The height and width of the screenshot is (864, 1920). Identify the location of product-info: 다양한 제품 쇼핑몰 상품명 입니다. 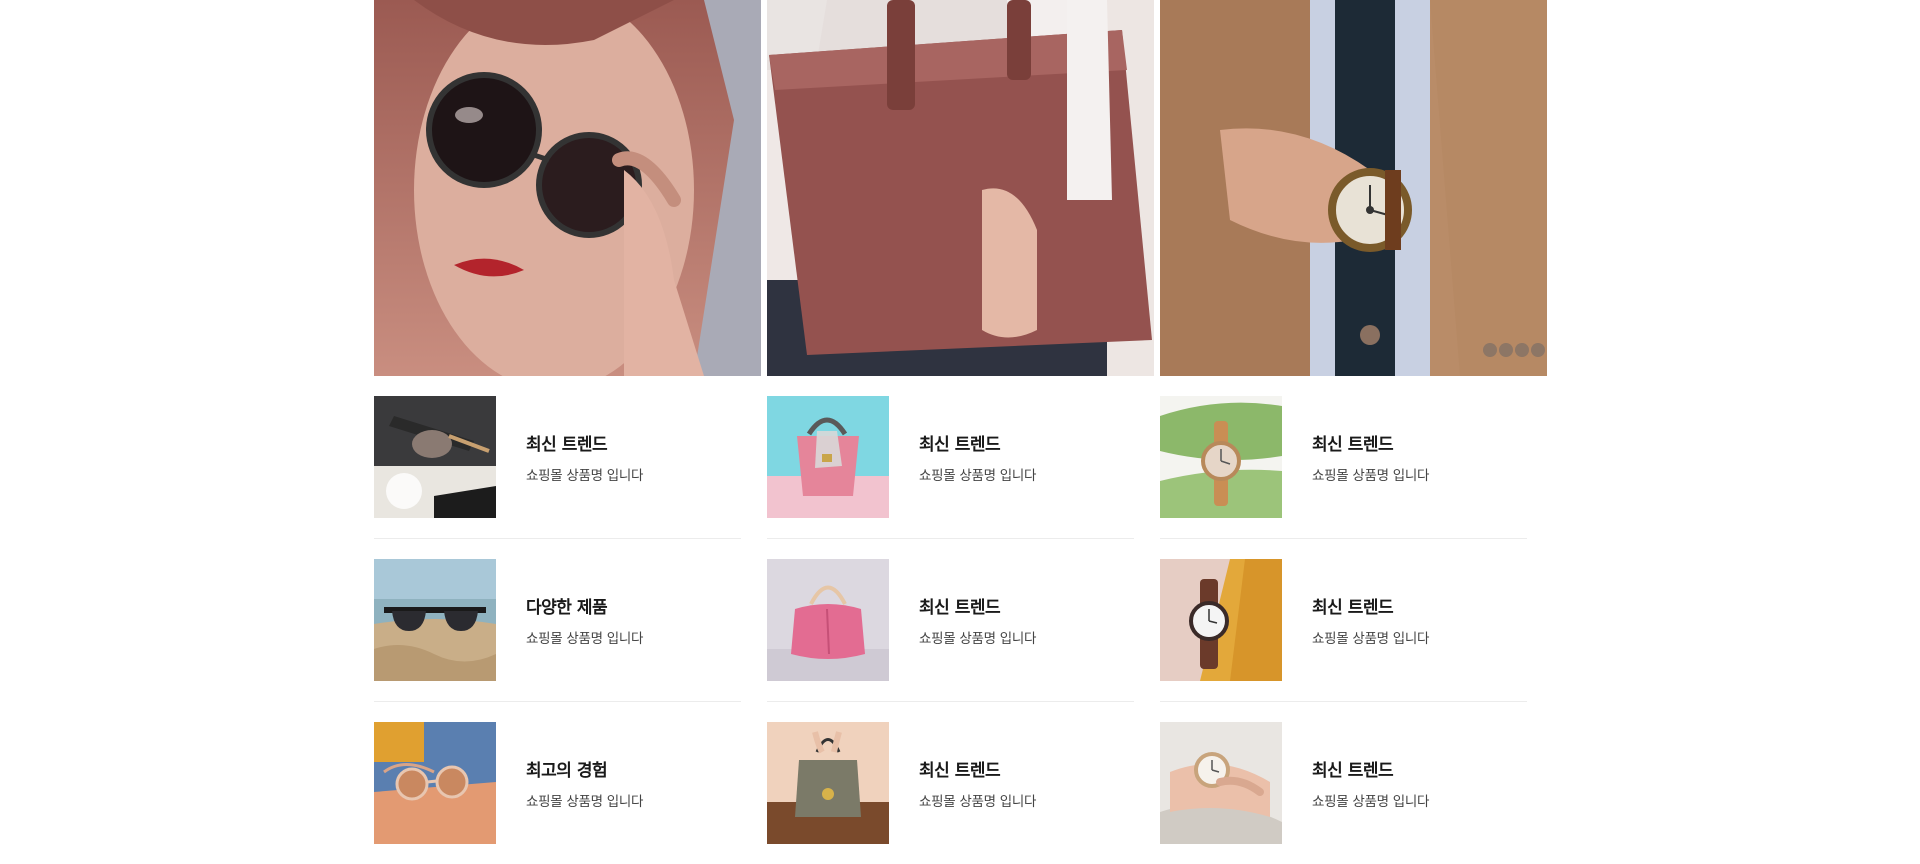
(584, 620).